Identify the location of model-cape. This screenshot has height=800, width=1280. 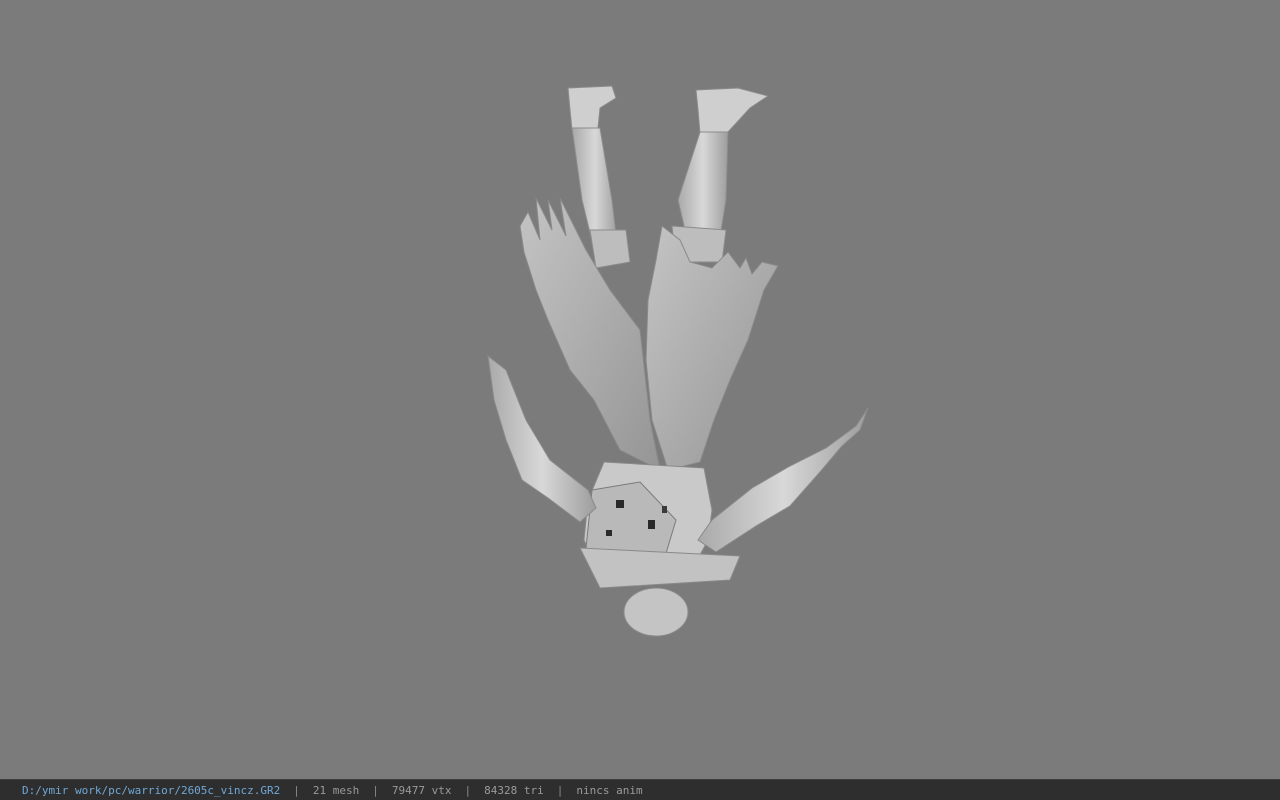
(649, 334).